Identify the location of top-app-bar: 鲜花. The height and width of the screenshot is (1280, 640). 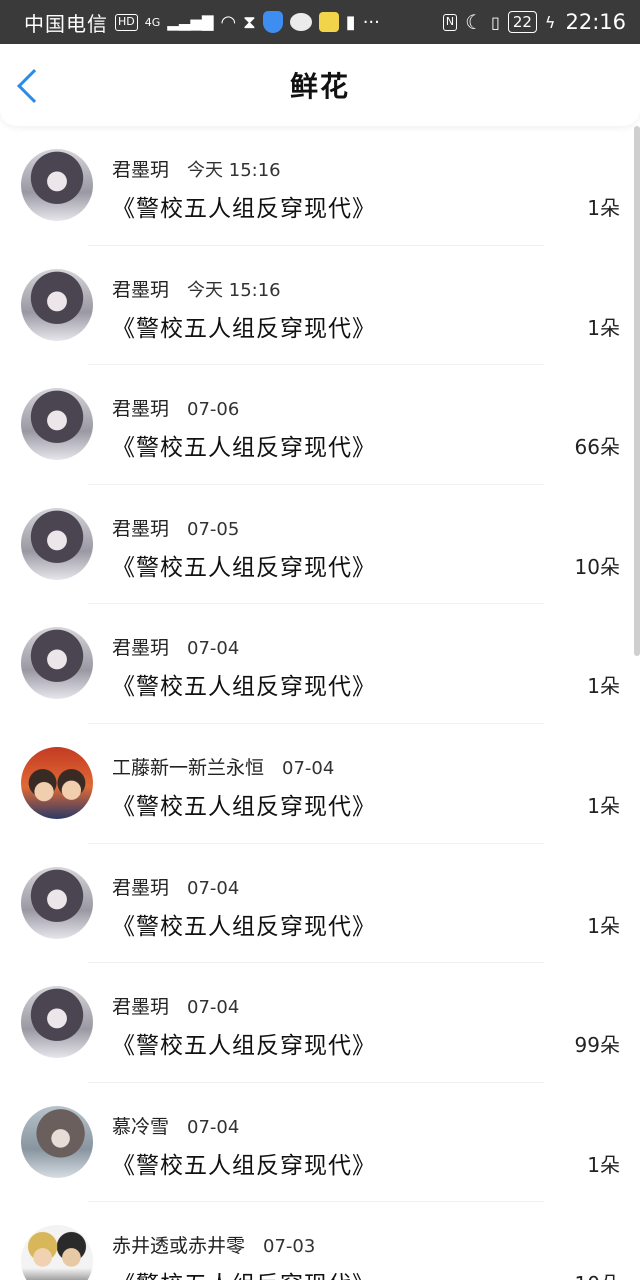
(320, 85).